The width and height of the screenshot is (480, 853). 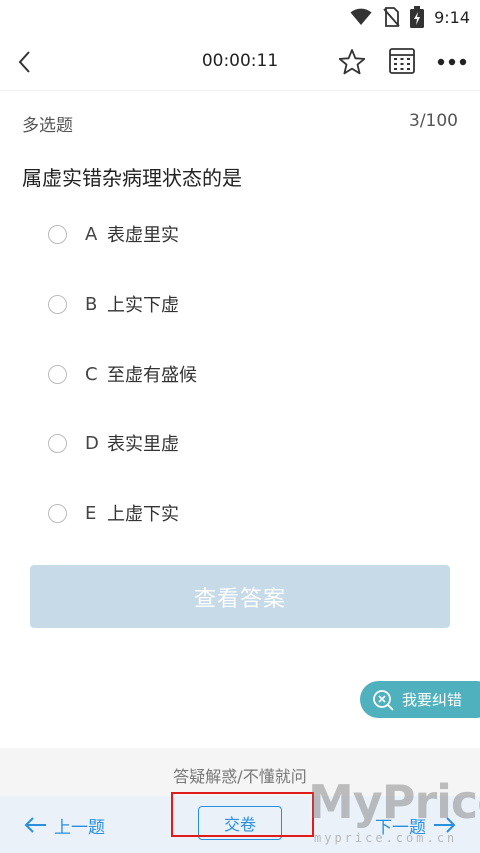 I want to click on answer-sheet-icon, so click(x=402, y=61).